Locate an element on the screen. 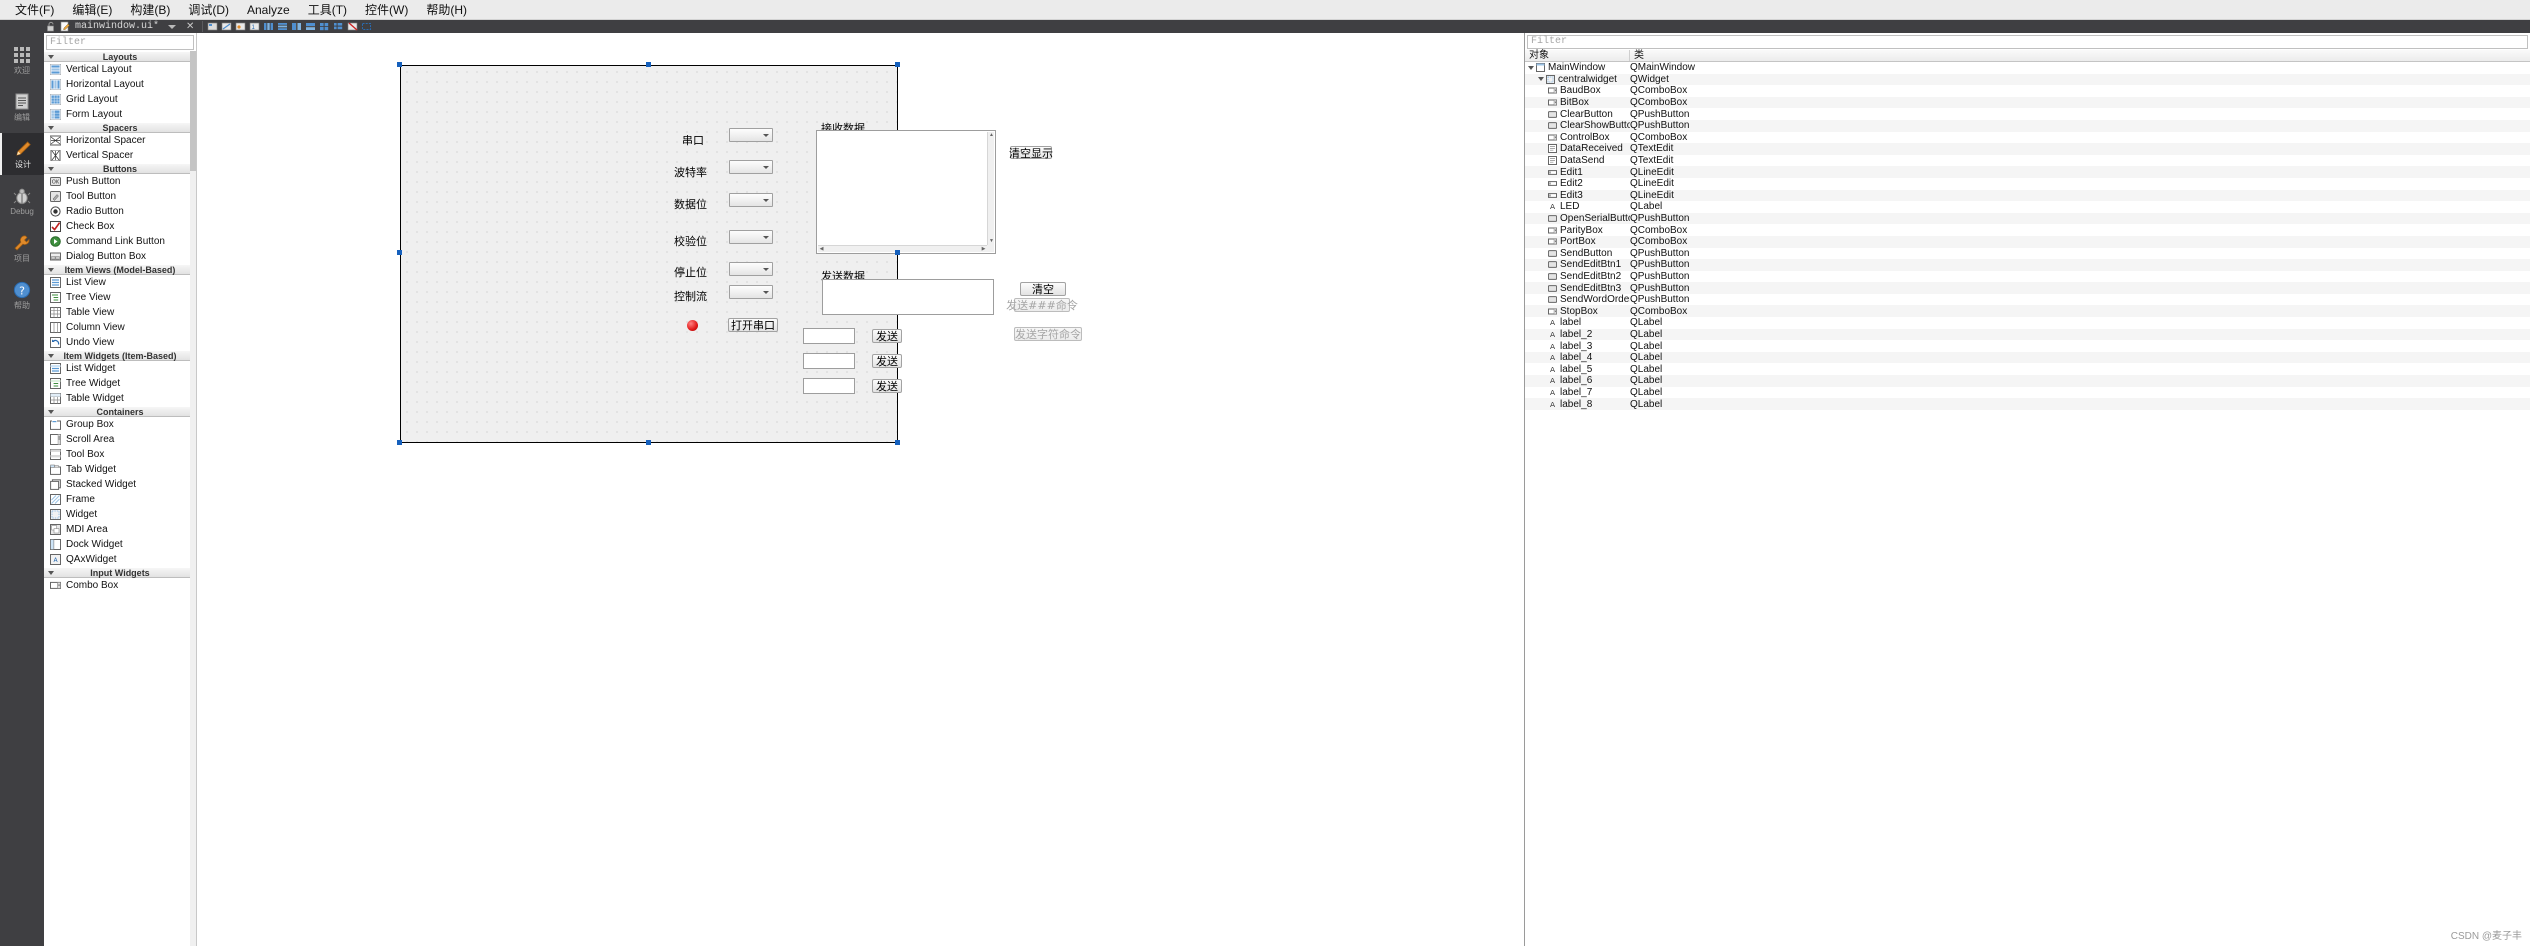  combo-BaudBox is located at coordinates (751, 167).